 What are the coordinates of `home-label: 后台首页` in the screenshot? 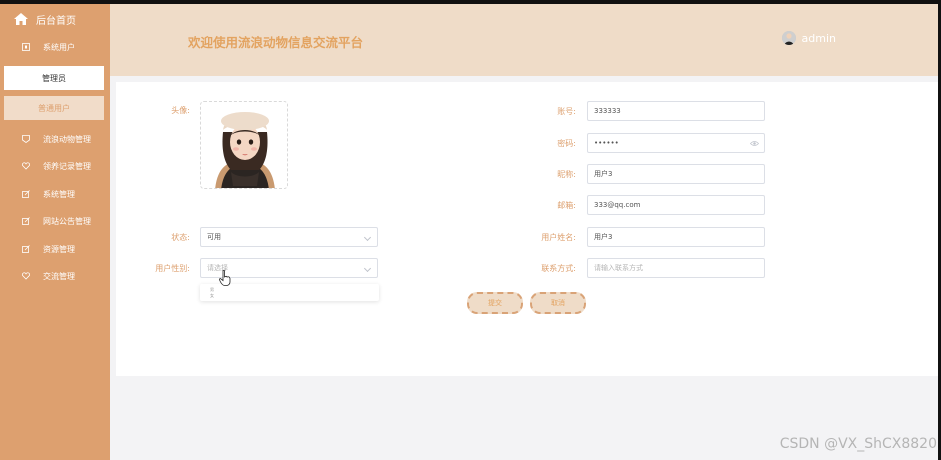 It's located at (56, 21).